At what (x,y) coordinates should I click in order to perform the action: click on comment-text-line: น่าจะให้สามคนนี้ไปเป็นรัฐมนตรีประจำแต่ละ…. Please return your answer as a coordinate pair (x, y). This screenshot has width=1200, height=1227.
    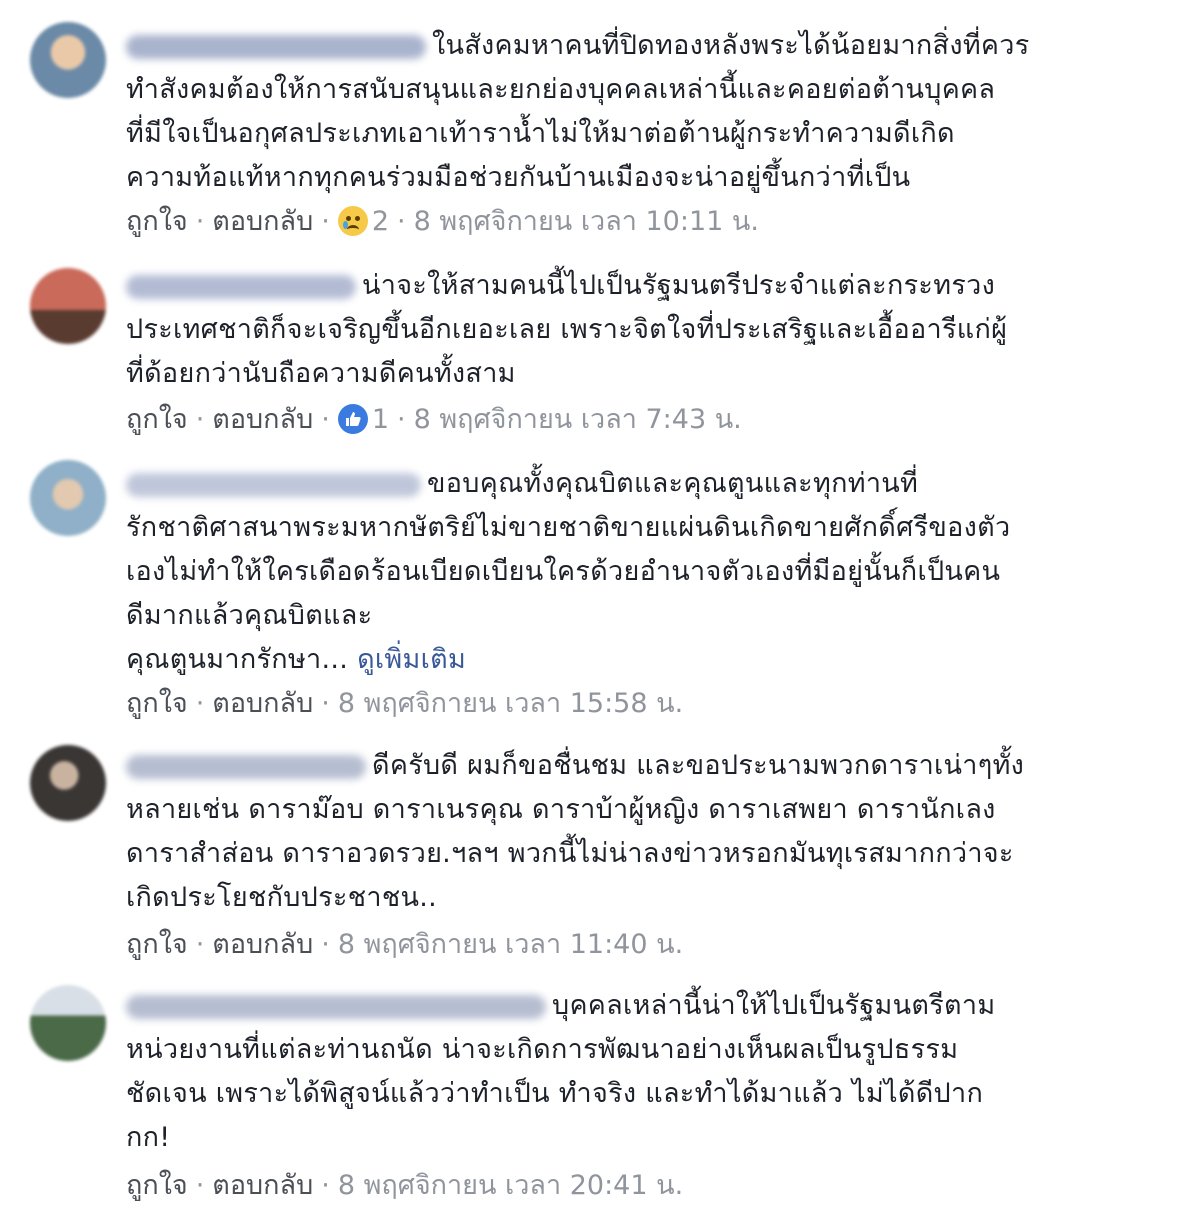
    Looking at the image, I should click on (679, 285).